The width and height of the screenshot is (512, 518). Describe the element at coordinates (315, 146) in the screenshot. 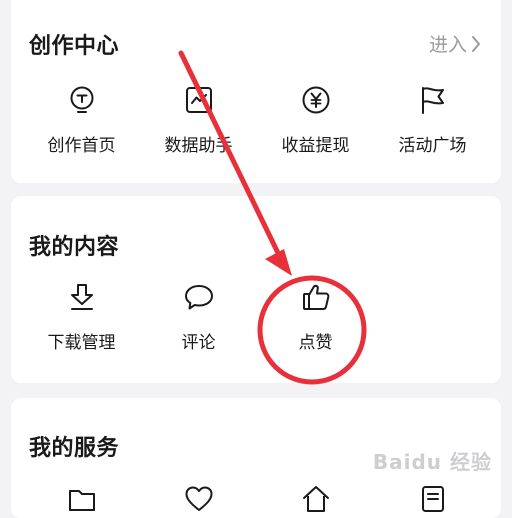

I see `grid-item-label: 收益提现` at that location.